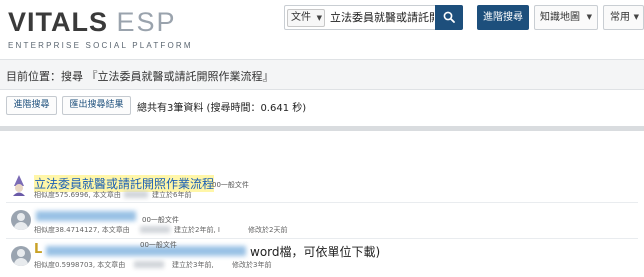 The image size is (644, 277). I want to click on logo-main-left: VITALS, so click(58, 22).